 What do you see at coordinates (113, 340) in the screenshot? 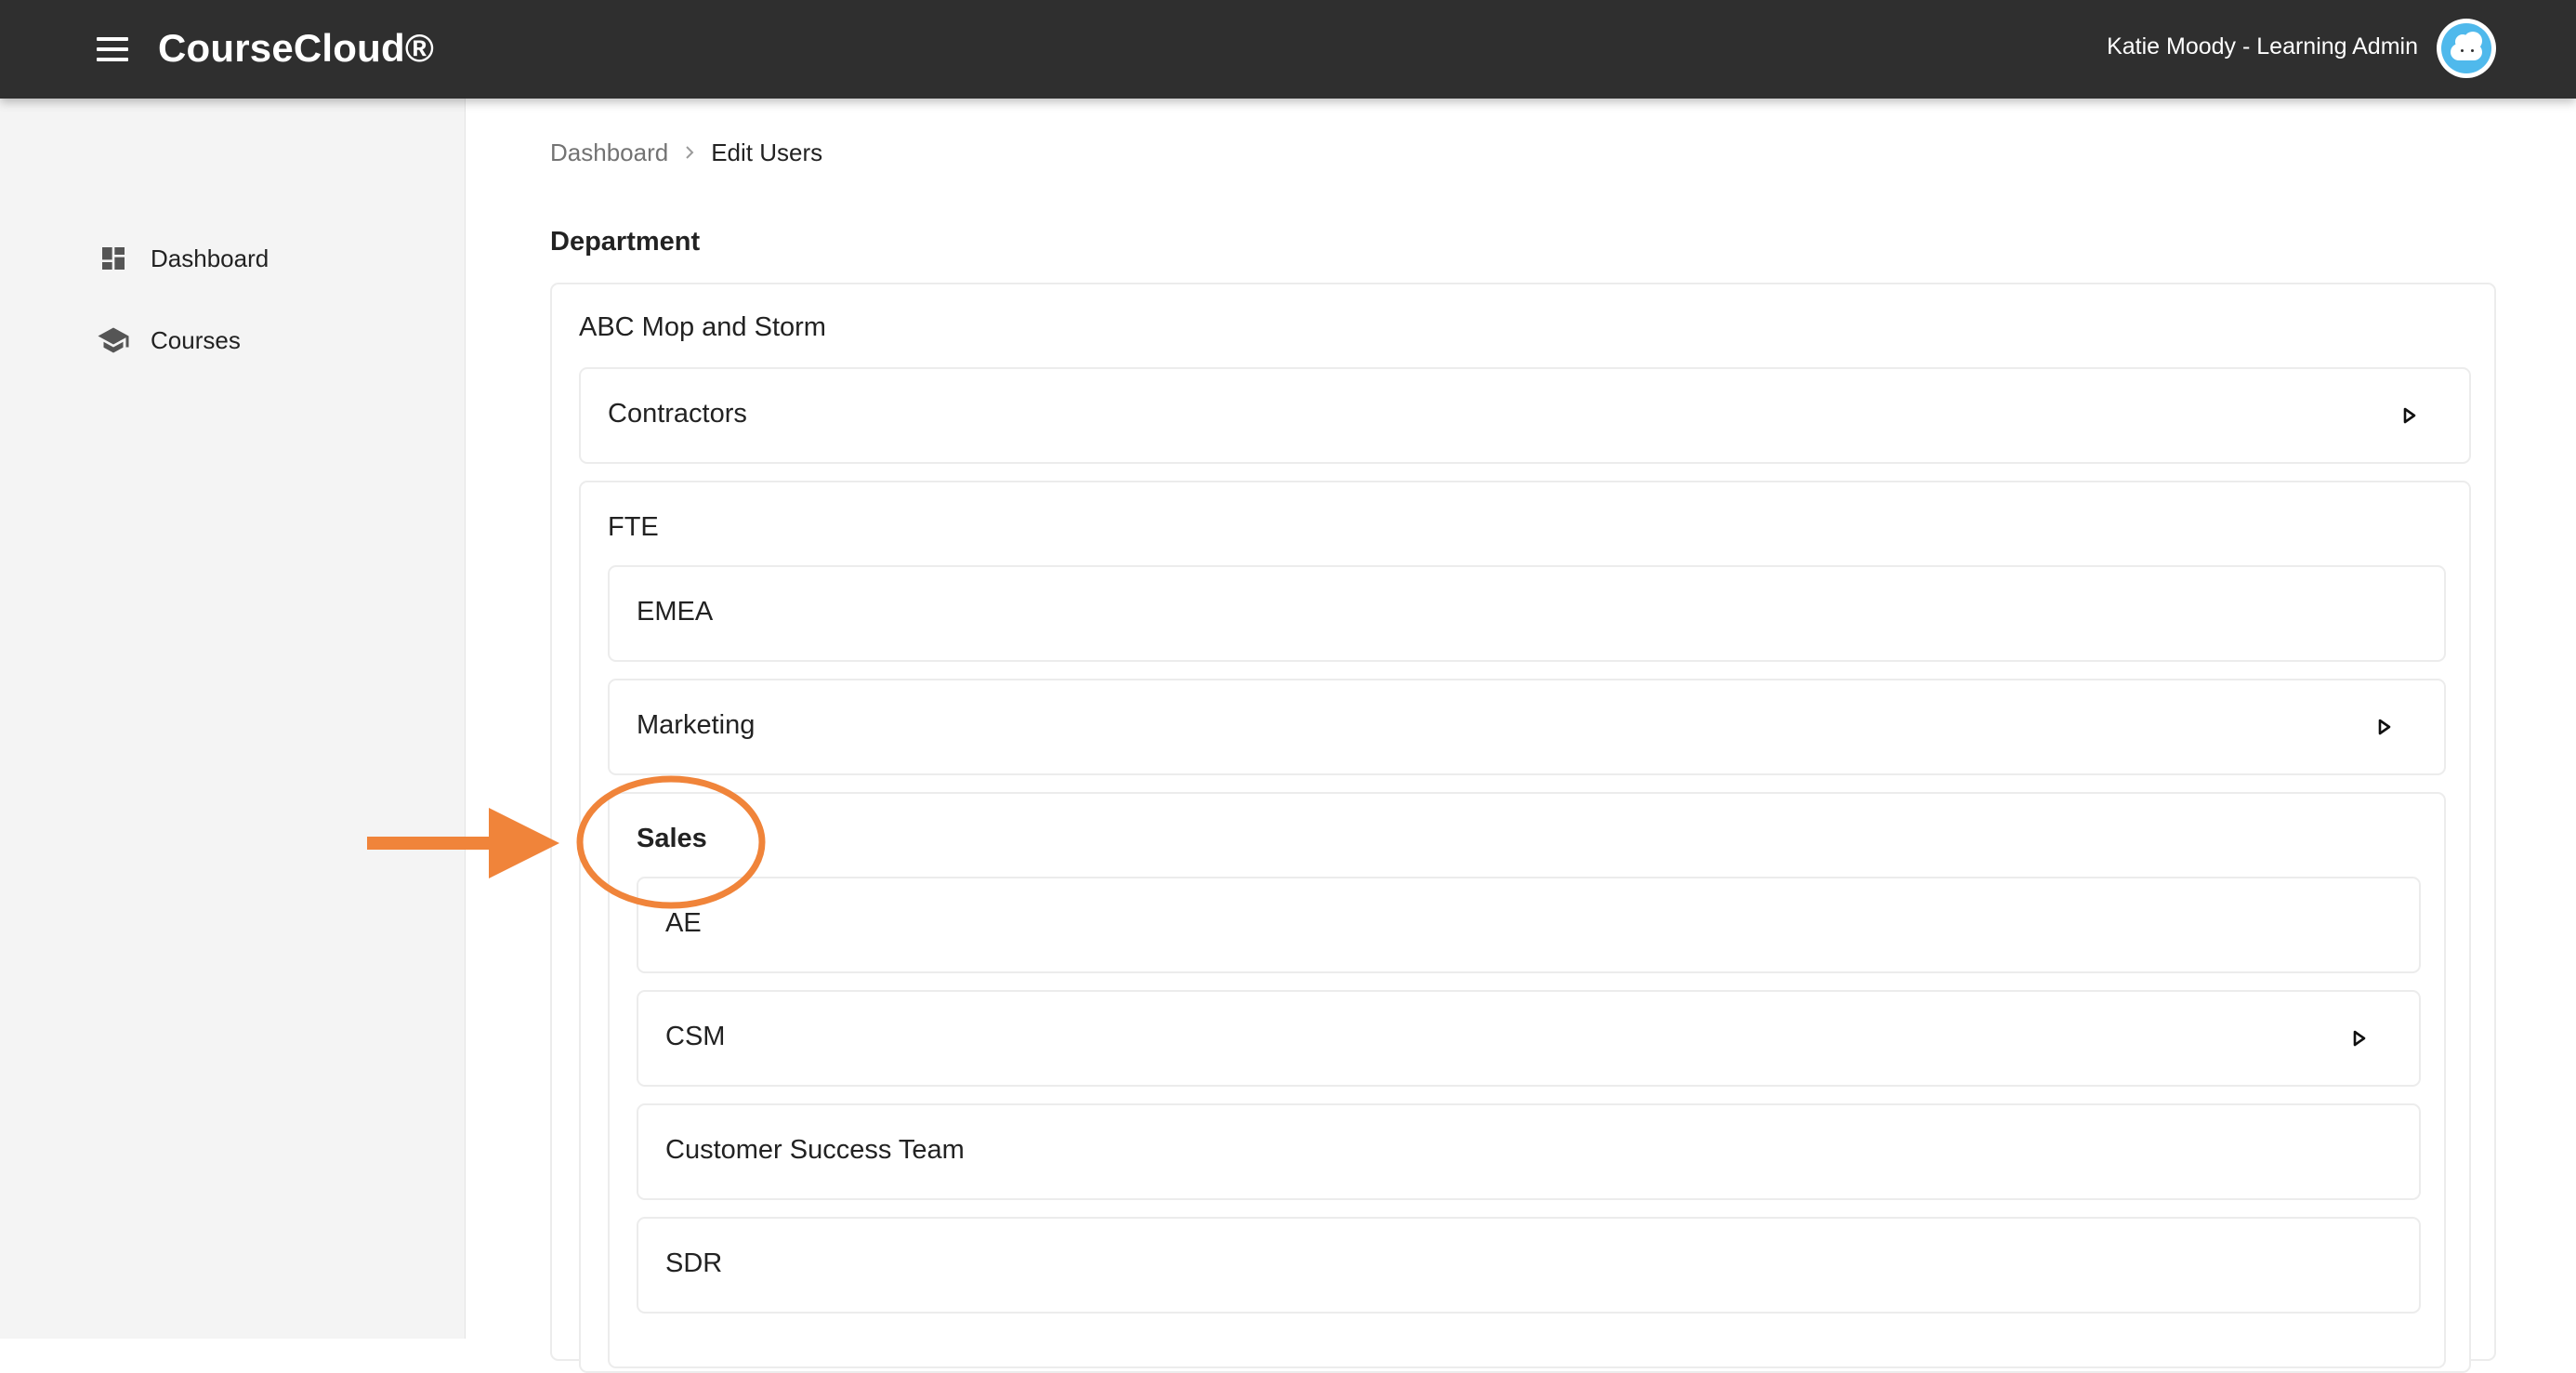
I see `graduation-cap-icon` at bounding box center [113, 340].